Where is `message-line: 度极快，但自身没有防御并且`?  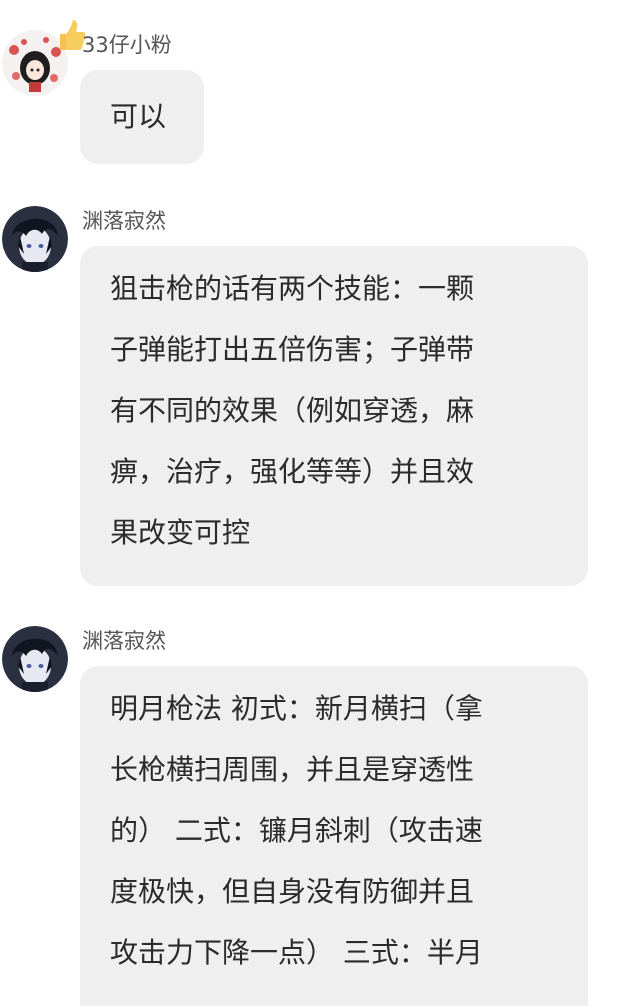 message-line: 度极快，但自身没有防御并且 is located at coordinates (292, 891).